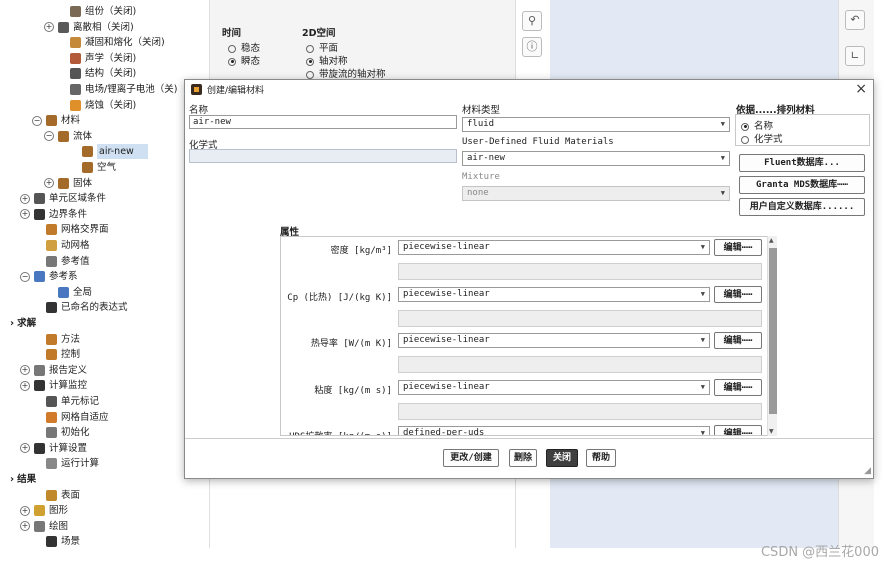  What do you see at coordinates (96, 58) in the screenshot?
I see `tree-item: 声学（关闭)` at bounding box center [96, 58].